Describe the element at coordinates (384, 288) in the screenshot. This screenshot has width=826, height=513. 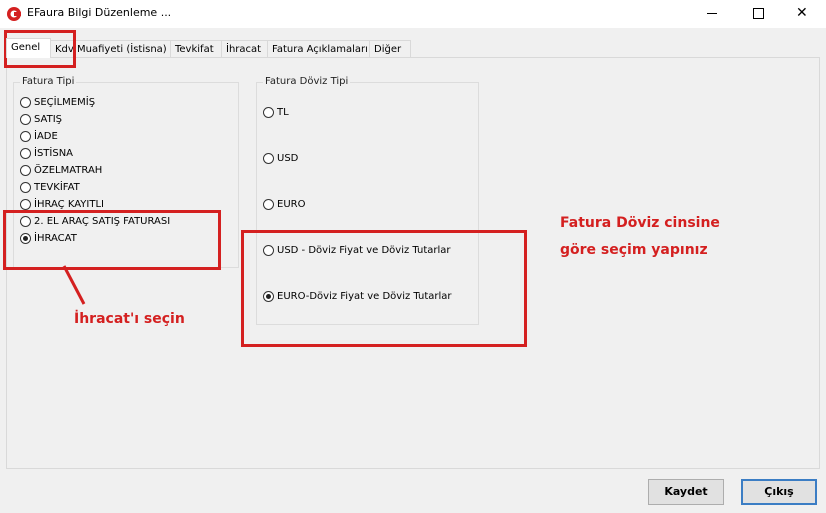
I see `highlight-doviz-options` at that location.